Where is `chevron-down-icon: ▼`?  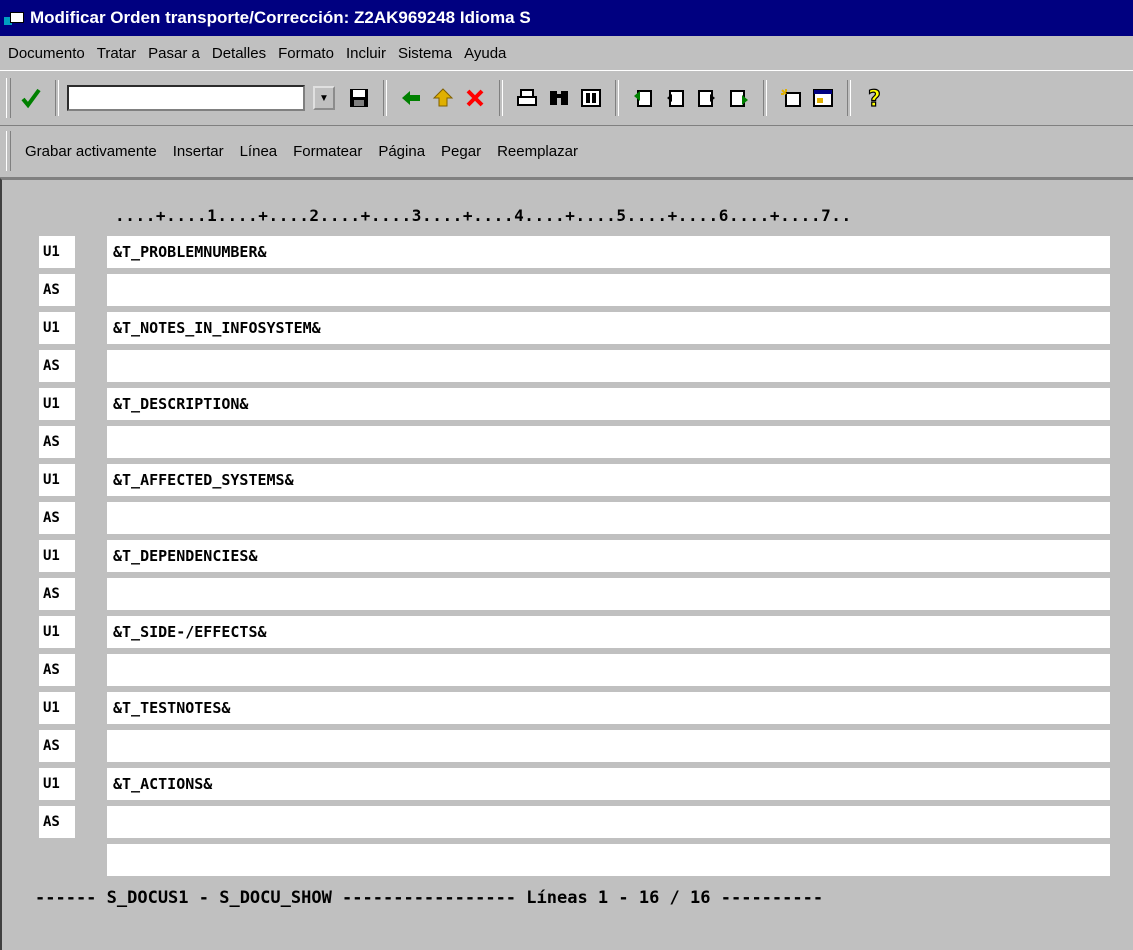
chevron-down-icon: ▼ is located at coordinates (324, 98).